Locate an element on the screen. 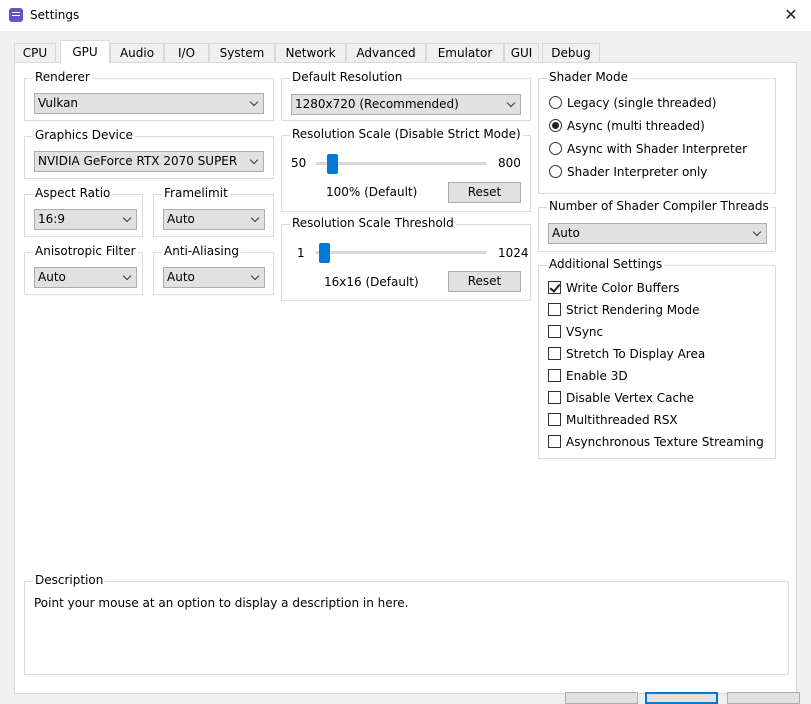  tab-gpu: GPU is located at coordinates (85, 52).